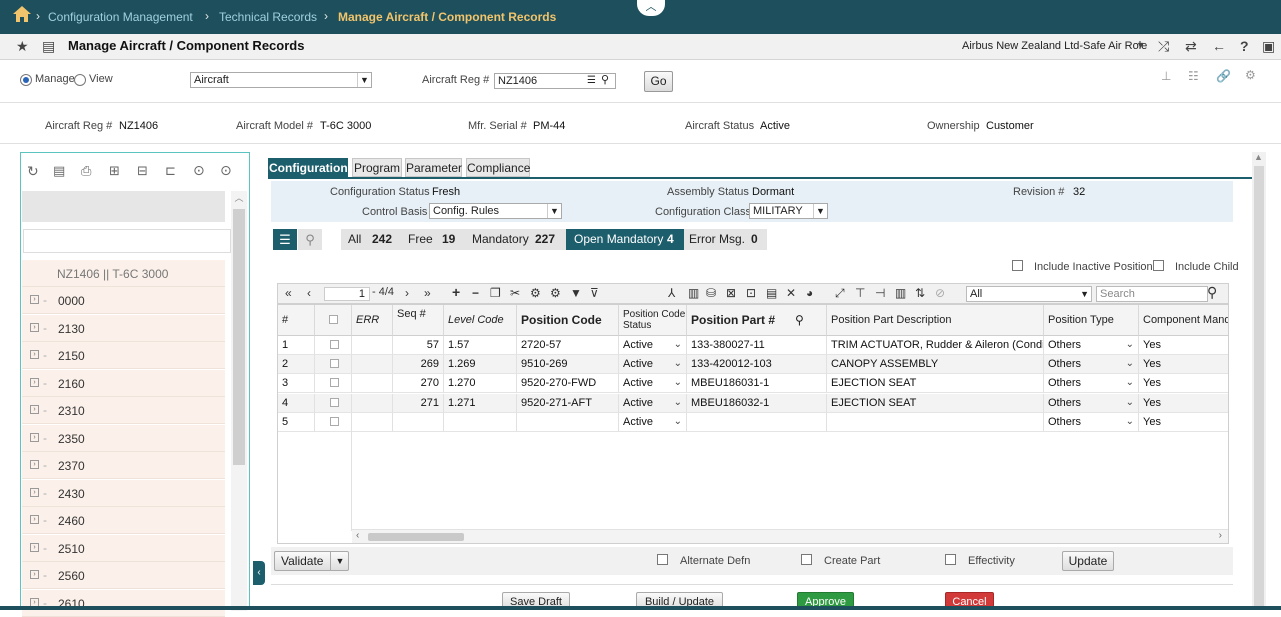  Describe the element at coordinates (717, 239) in the screenshot. I see `filter-error-label: Error Msg.` at that location.